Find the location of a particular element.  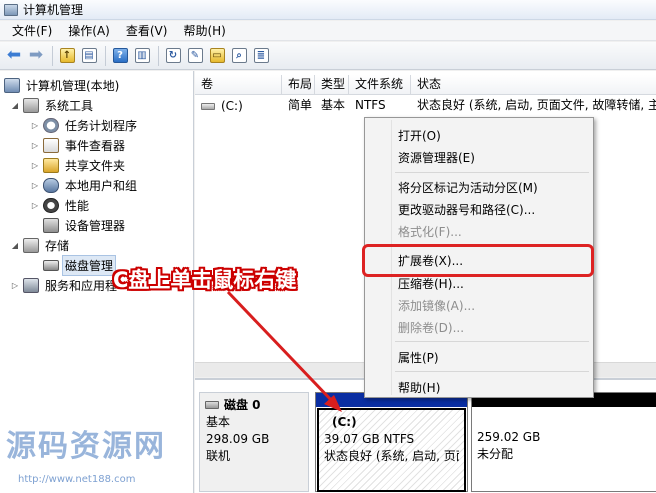

menu-view: 查看(V) is located at coordinates (147, 30).